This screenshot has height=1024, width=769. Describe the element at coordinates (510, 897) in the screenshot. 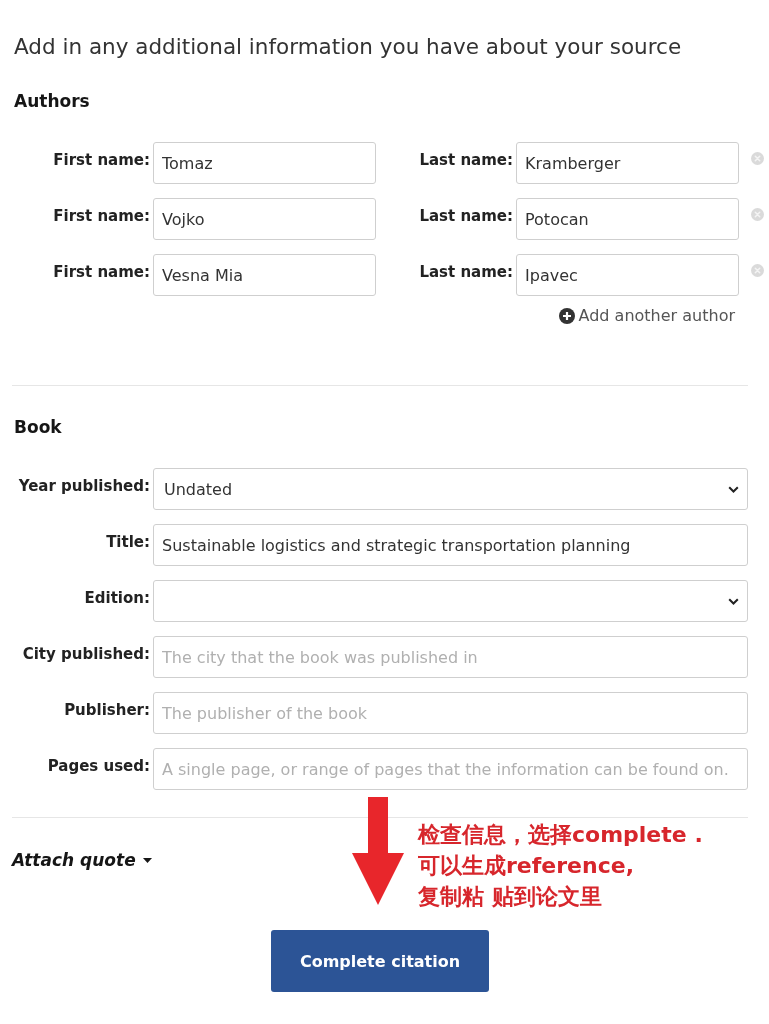

I see `annotation-text: 复制粘 贴到论文里` at that location.